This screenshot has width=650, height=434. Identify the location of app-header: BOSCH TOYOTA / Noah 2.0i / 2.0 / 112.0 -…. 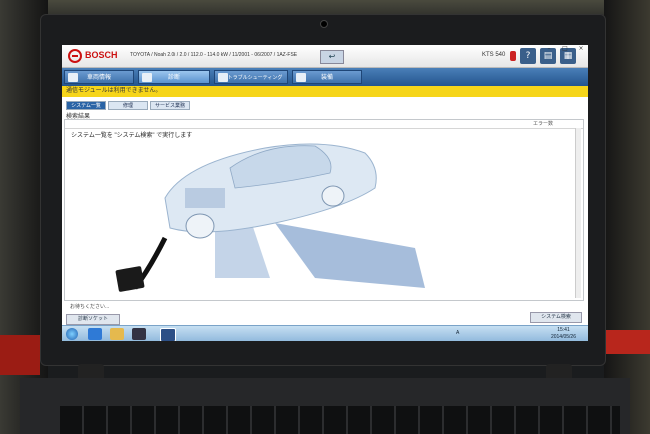
(325, 56).